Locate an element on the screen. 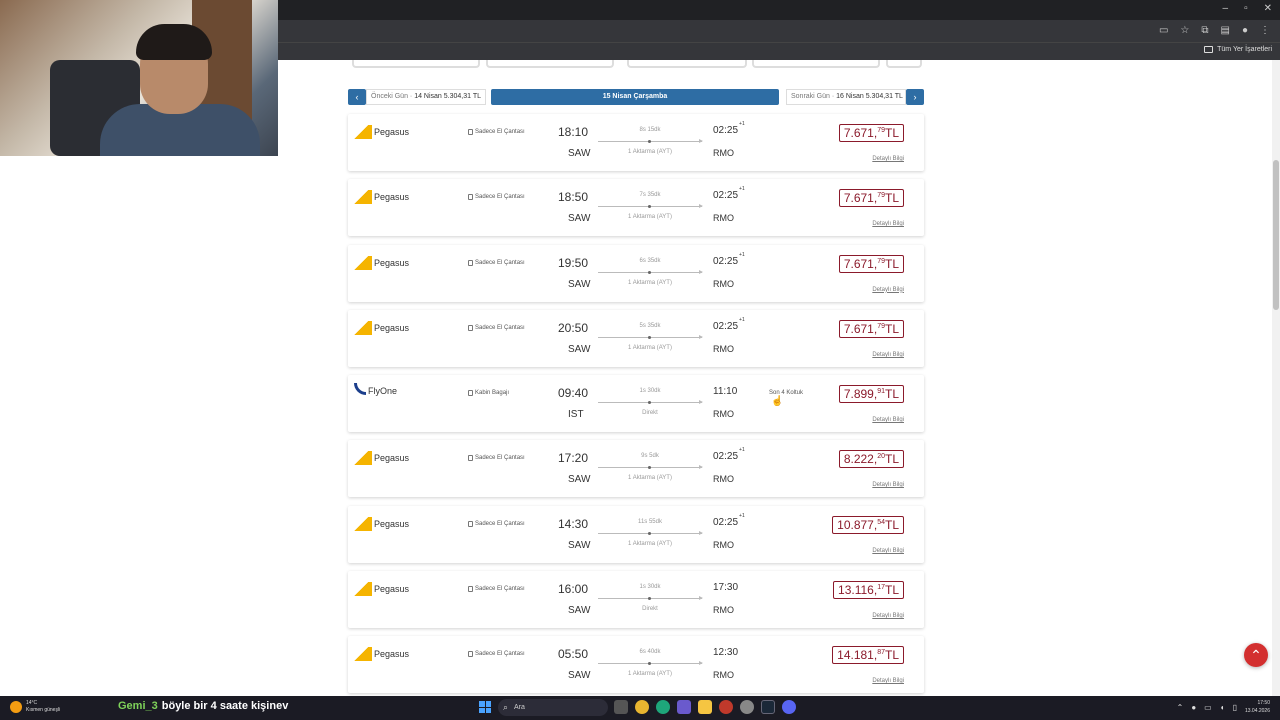 This screenshot has height=720, width=1280. price-button: 14.181,87TL is located at coordinates (868, 655).